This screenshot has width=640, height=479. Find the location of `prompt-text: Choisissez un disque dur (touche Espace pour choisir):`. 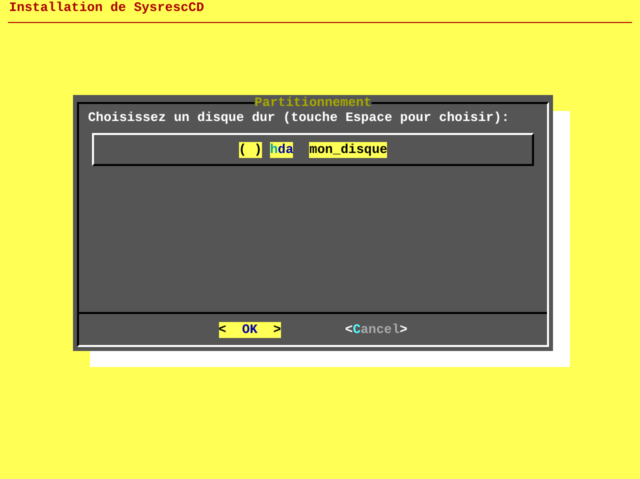

prompt-text: Choisissez un disque dur (touche Espace pour choisir): is located at coordinates (299, 118).